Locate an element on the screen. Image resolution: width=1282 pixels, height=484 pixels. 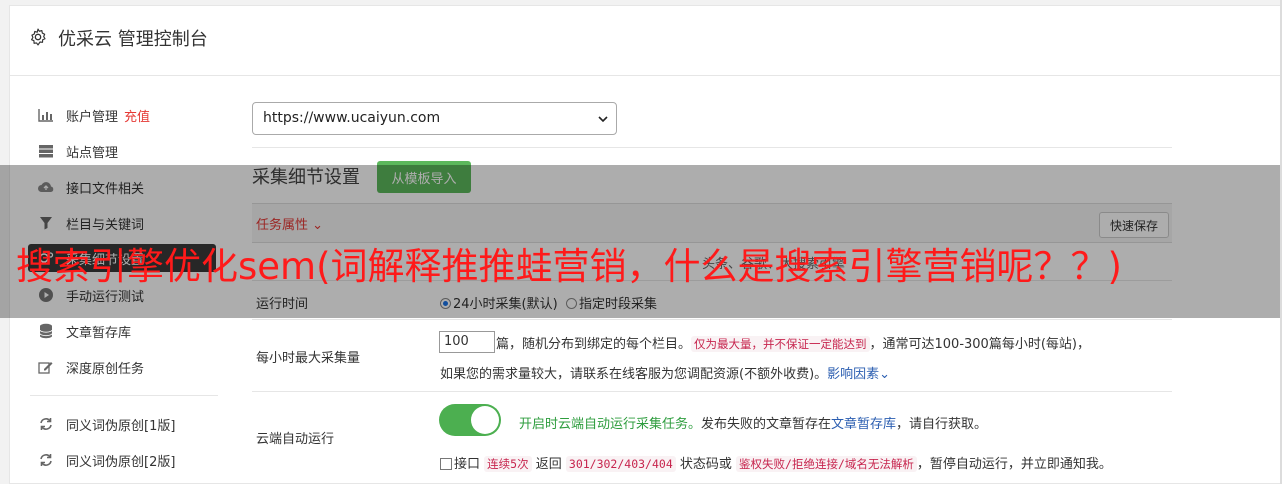
cloud-run-status: 开启时云端自动运行采集任务。 is located at coordinates (610, 424).